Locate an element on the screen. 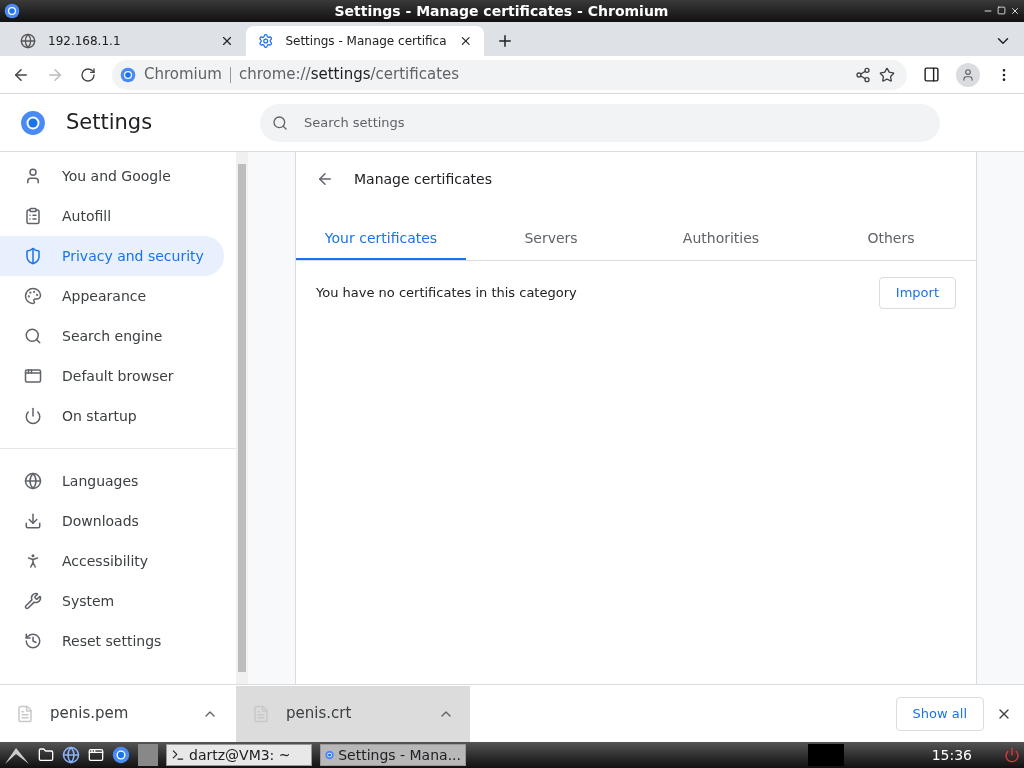 The width and height of the screenshot is (1024, 768). person-icon is located at coordinates (33, 176).